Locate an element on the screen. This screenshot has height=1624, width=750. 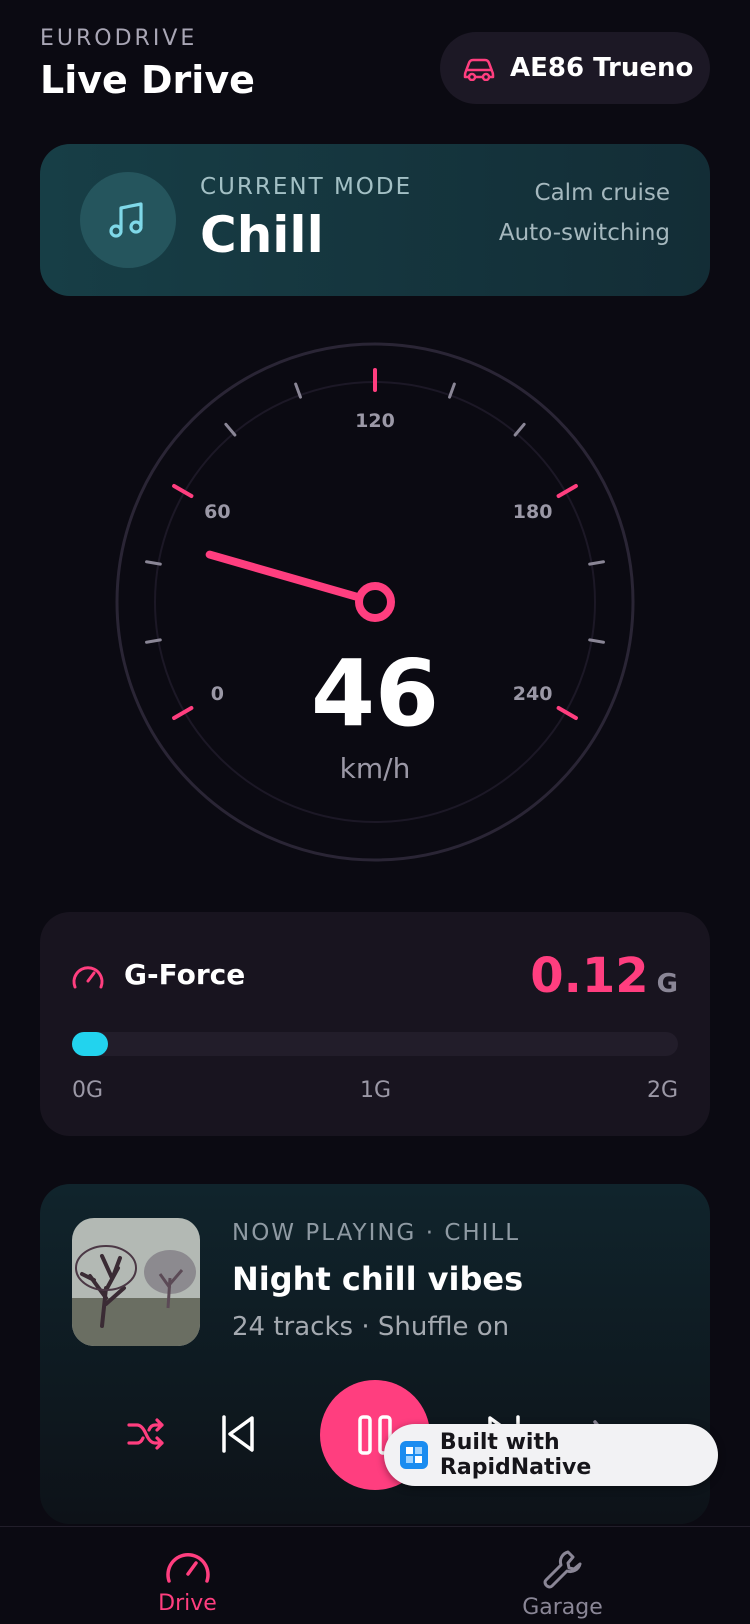
speed-value: 46 is located at coordinates (375, 693).